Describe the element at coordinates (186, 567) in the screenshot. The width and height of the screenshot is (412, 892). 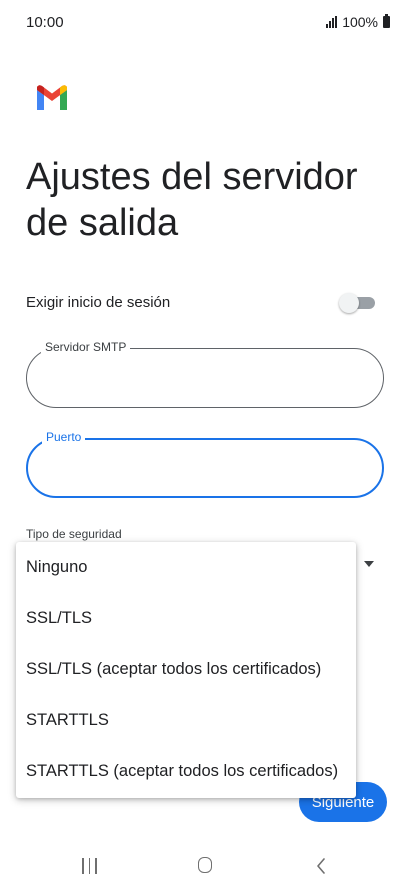
I see `menu-item-none: Ninguno` at that location.